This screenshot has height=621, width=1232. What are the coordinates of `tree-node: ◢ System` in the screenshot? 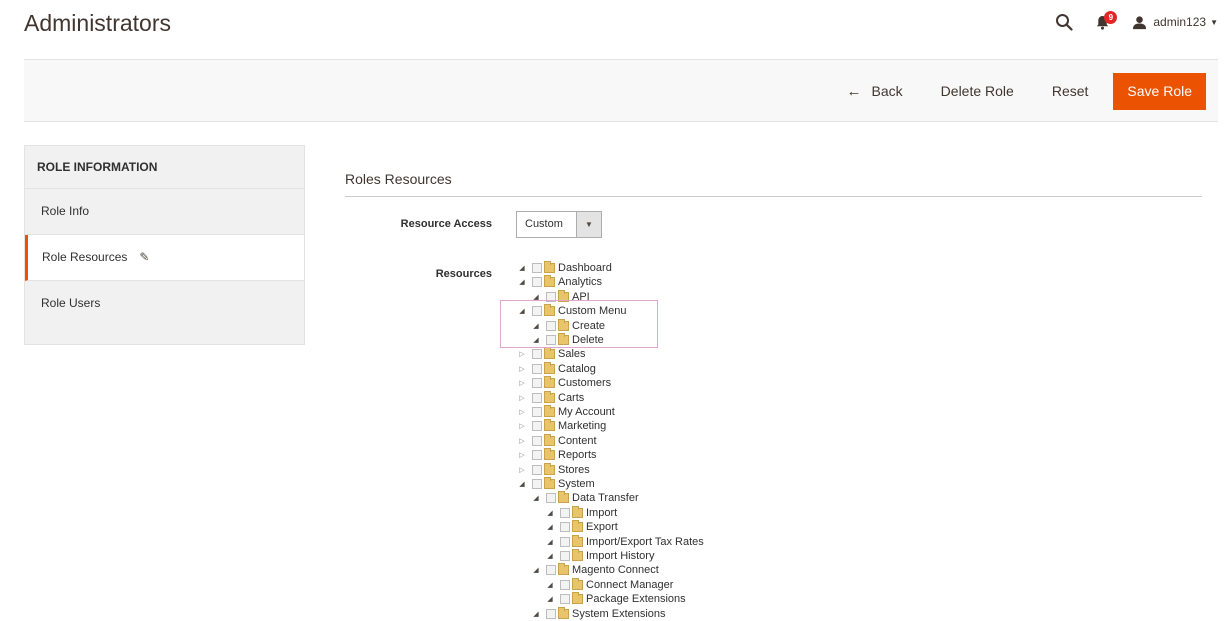 It's located at (556, 484).